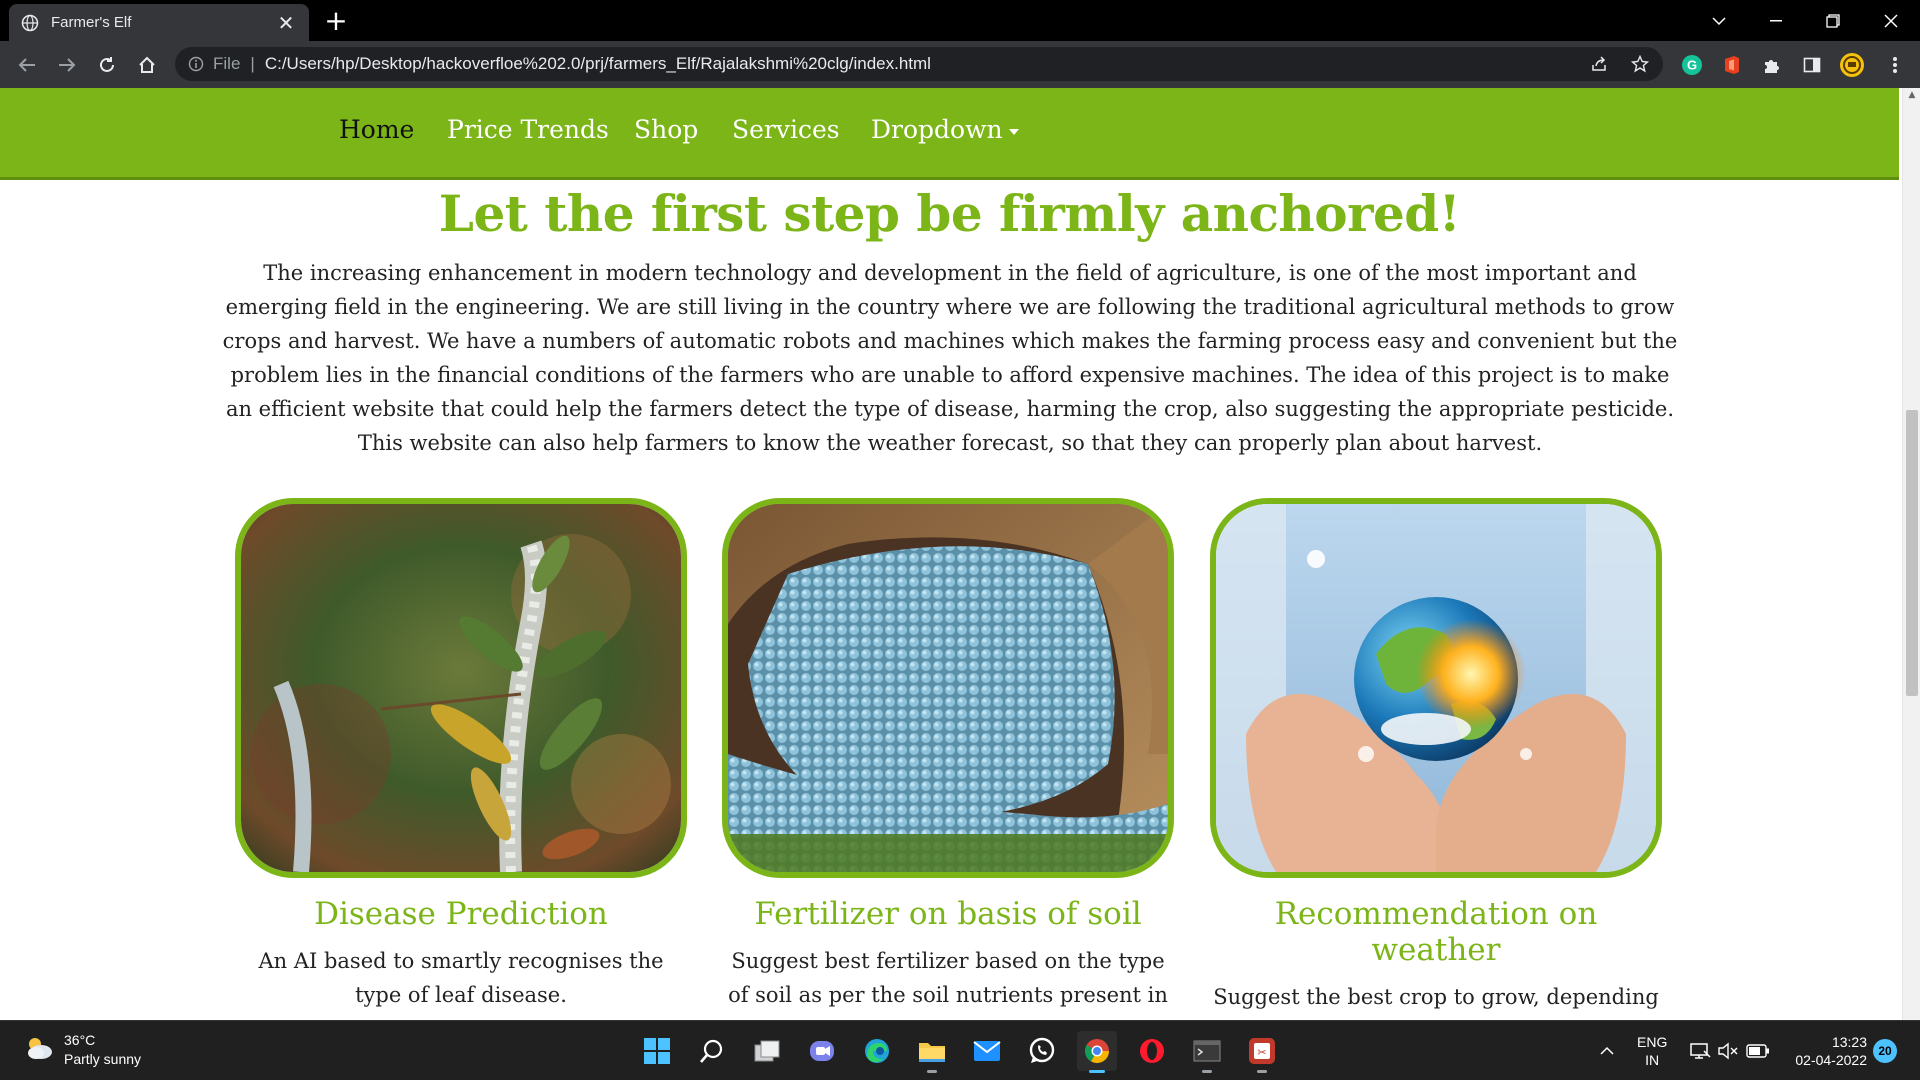 Image resolution: width=1920 pixels, height=1081 pixels. What do you see at coordinates (932, 1052) in the screenshot?
I see `file-explorer-icon` at bounding box center [932, 1052].